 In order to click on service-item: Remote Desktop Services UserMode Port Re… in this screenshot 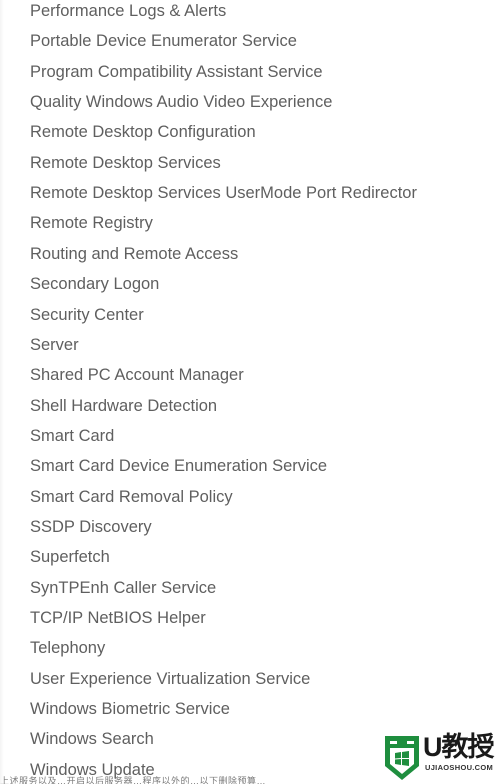, I will do `click(223, 193)`.